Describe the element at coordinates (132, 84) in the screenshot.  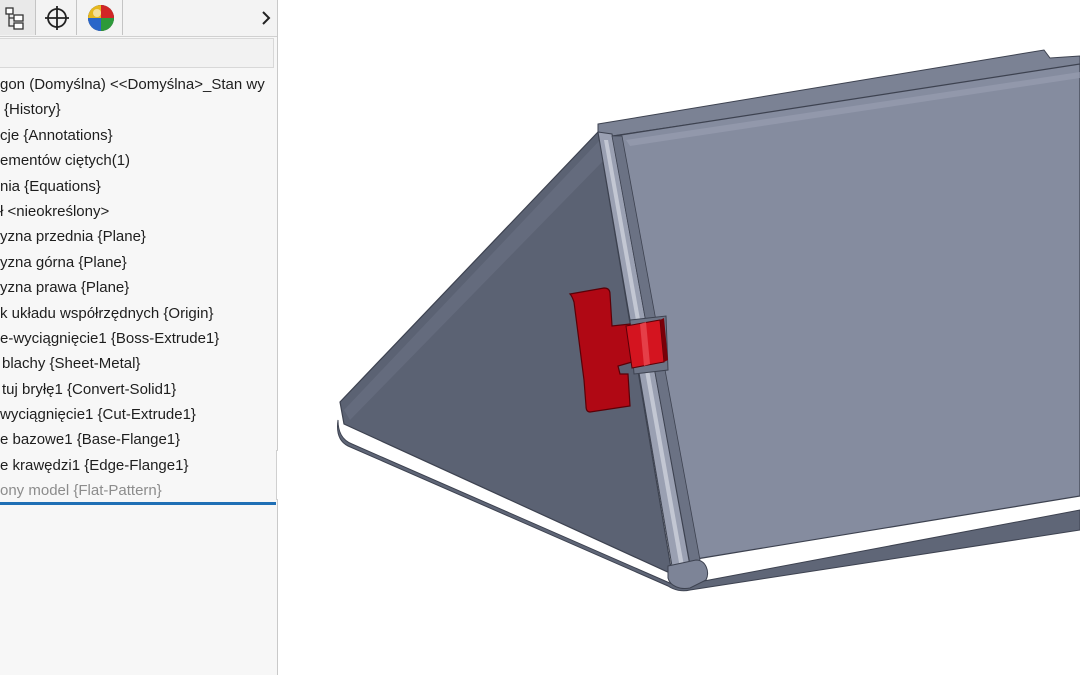
I see `tree-item-label: gon (Domyślna) <<Domyślna>_Stan wy` at that location.